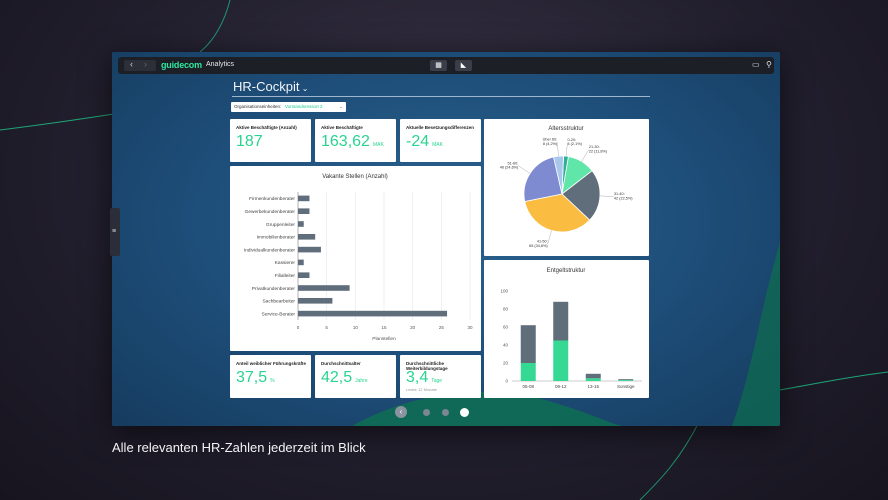  What do you see at coordinates (561, 386) in the screenshot?
I see `x-tick-label: 09-12` at bounding box center [561, 386].